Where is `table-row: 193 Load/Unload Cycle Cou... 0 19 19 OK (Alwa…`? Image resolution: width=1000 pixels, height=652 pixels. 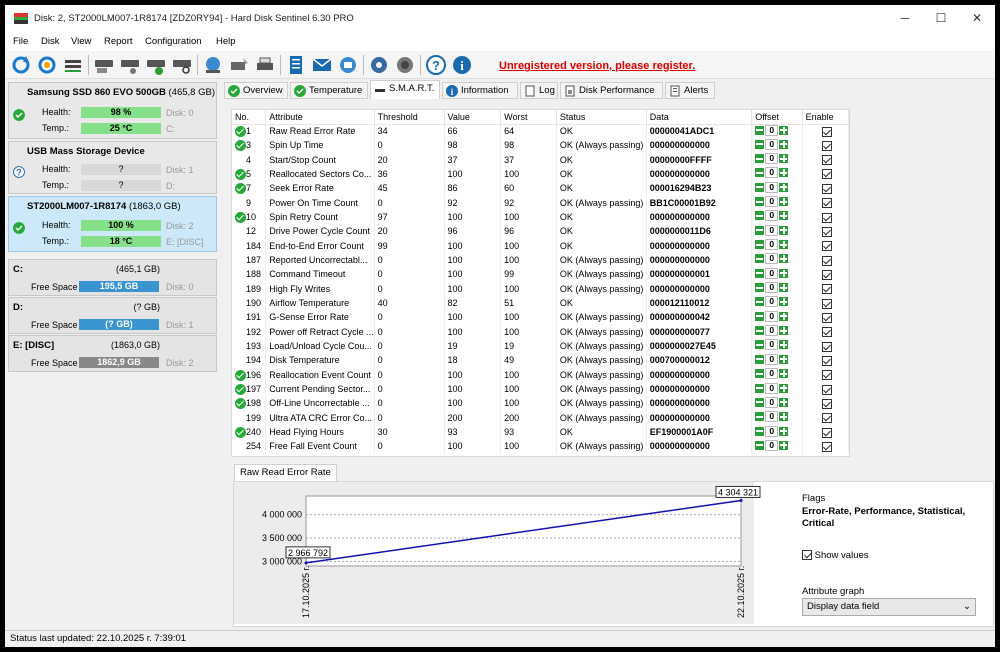 table-row: 193 Load/Unload Cycle Cou... 0 19 19 OK (Alwa… is located at coordinates (540, 346).